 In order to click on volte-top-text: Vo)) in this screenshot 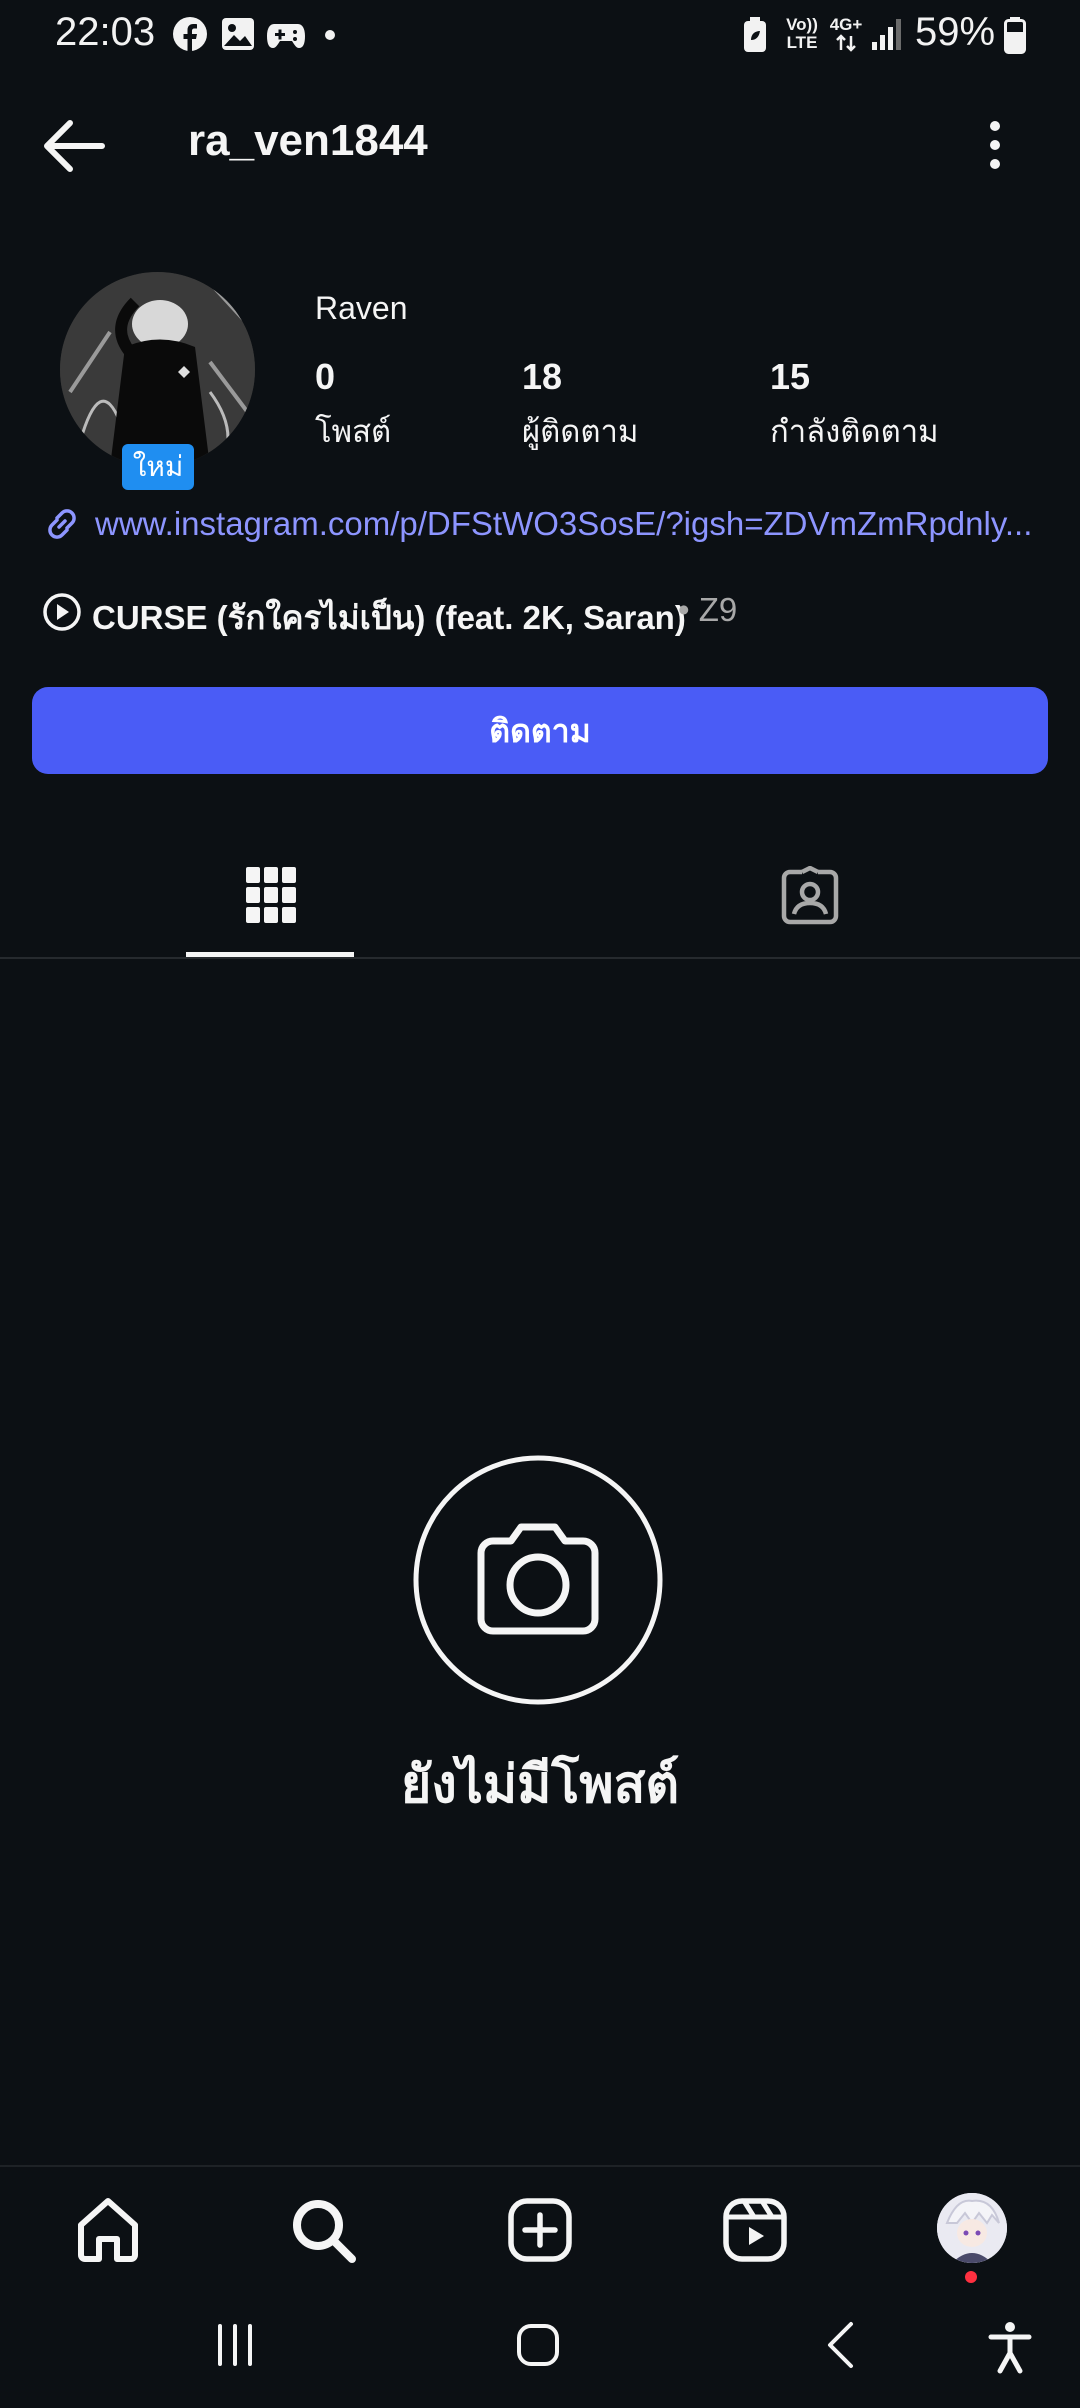, I will do `click(802, 24)`.